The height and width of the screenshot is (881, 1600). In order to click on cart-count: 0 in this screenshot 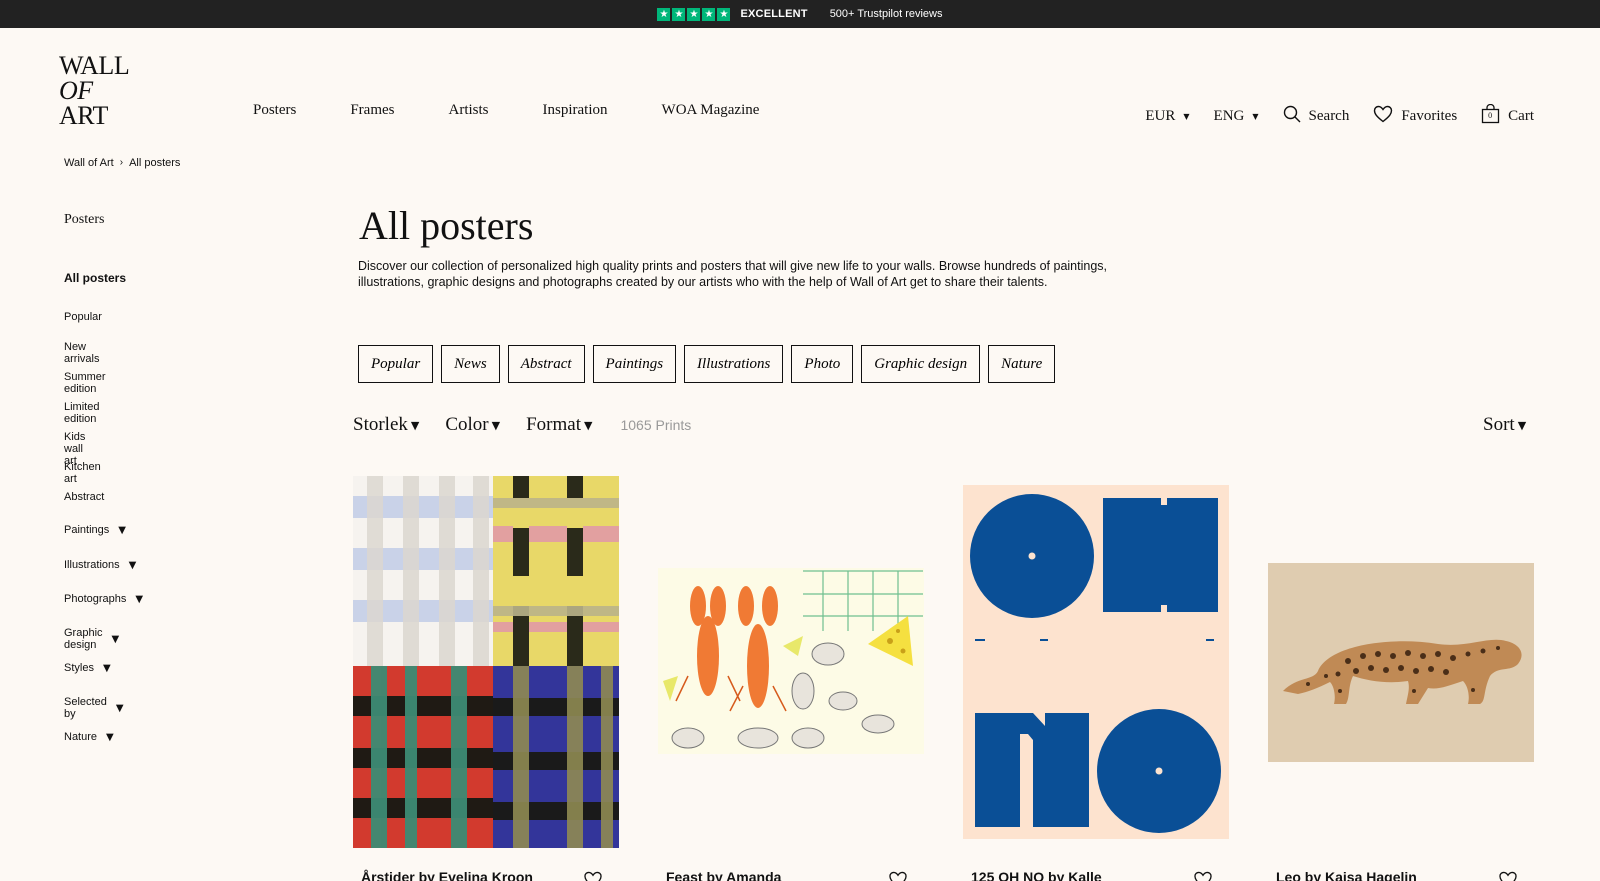, I will do `click(1490, 115)`.